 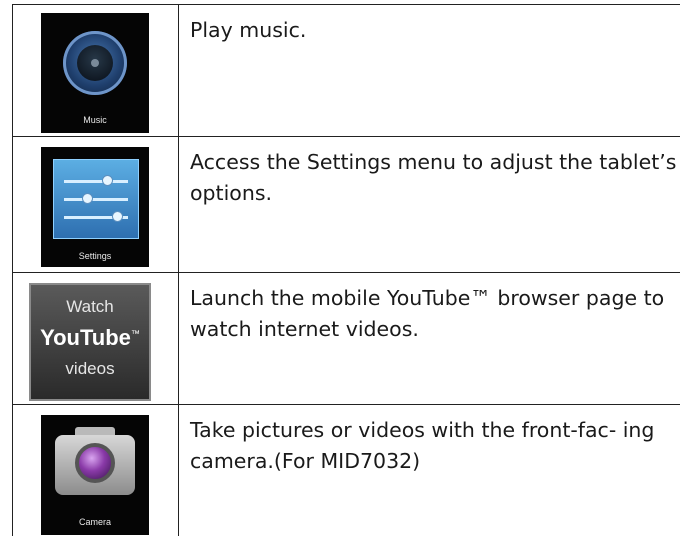 What do you see at coordinates (95, 465) in the screenshot?
I see `camera-icon` at bounding box center [95, 465].